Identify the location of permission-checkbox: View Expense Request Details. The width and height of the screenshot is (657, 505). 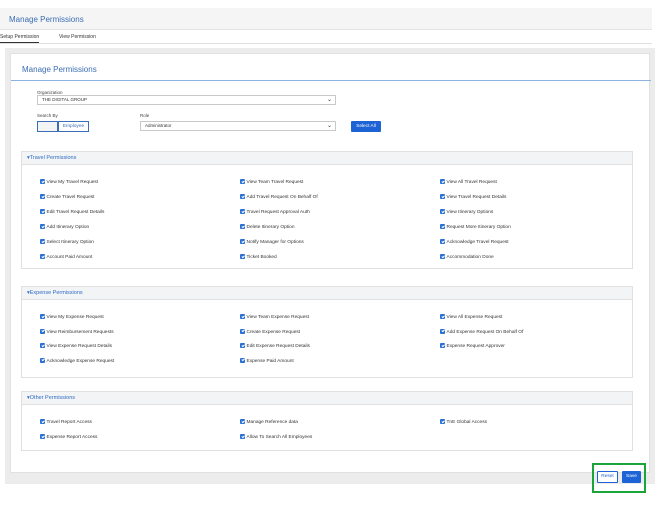
(76, 346).